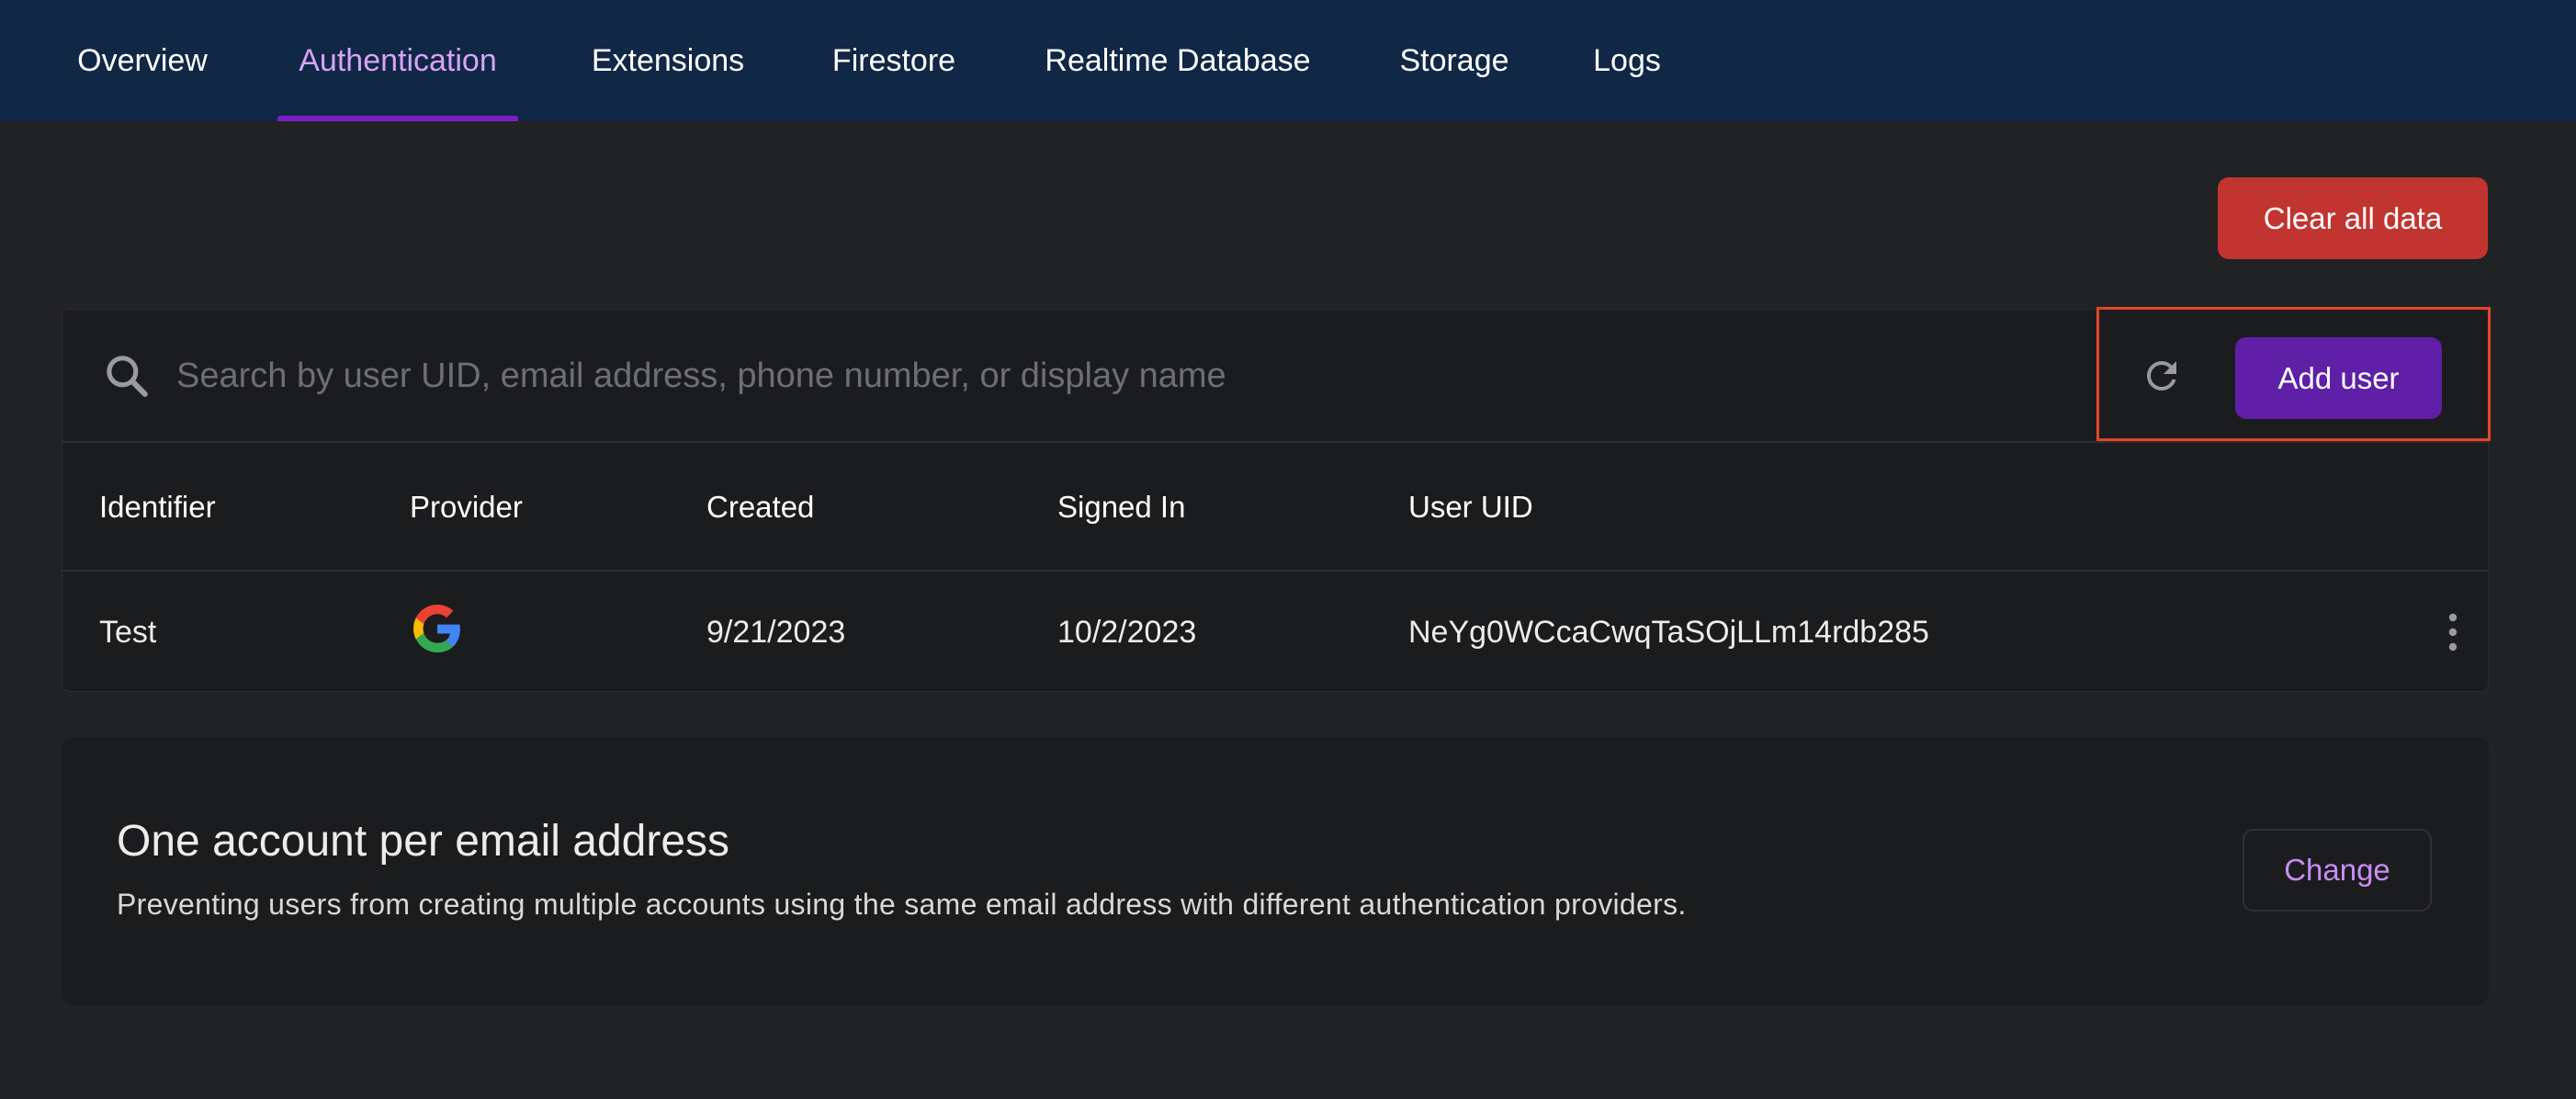 The width and height of the screenshot is (2576, 1099). Describe the element at coordinates (668, 60) in the screenshot. I see `tab-extensions: Extensions` at that location.